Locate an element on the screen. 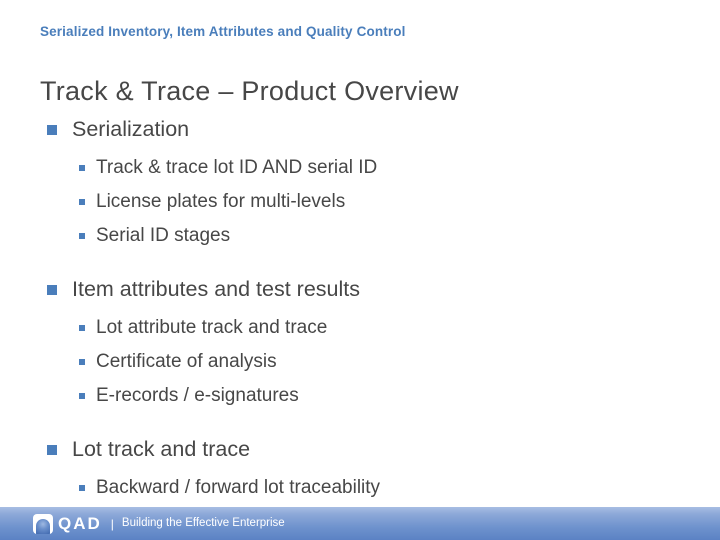 This screenshot has height=540, width=720. page-title: Track & Trace – Product Overview is located at coordinates (249, 91).